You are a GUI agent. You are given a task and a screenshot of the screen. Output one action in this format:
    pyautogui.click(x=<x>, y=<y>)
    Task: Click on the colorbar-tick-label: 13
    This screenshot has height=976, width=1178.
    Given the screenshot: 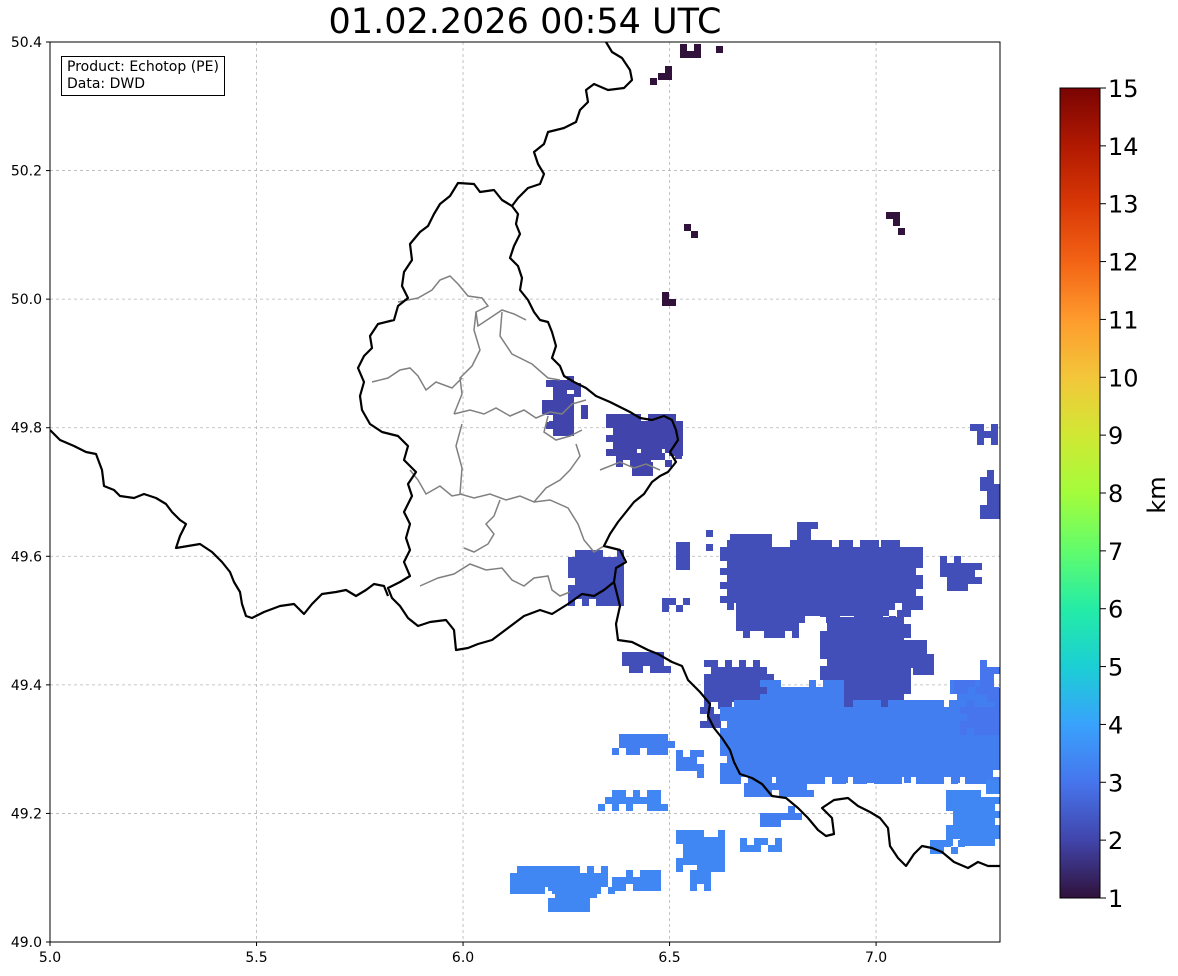 What is the action you would take?
    pyautogui.click(x=1123, y=205)
    